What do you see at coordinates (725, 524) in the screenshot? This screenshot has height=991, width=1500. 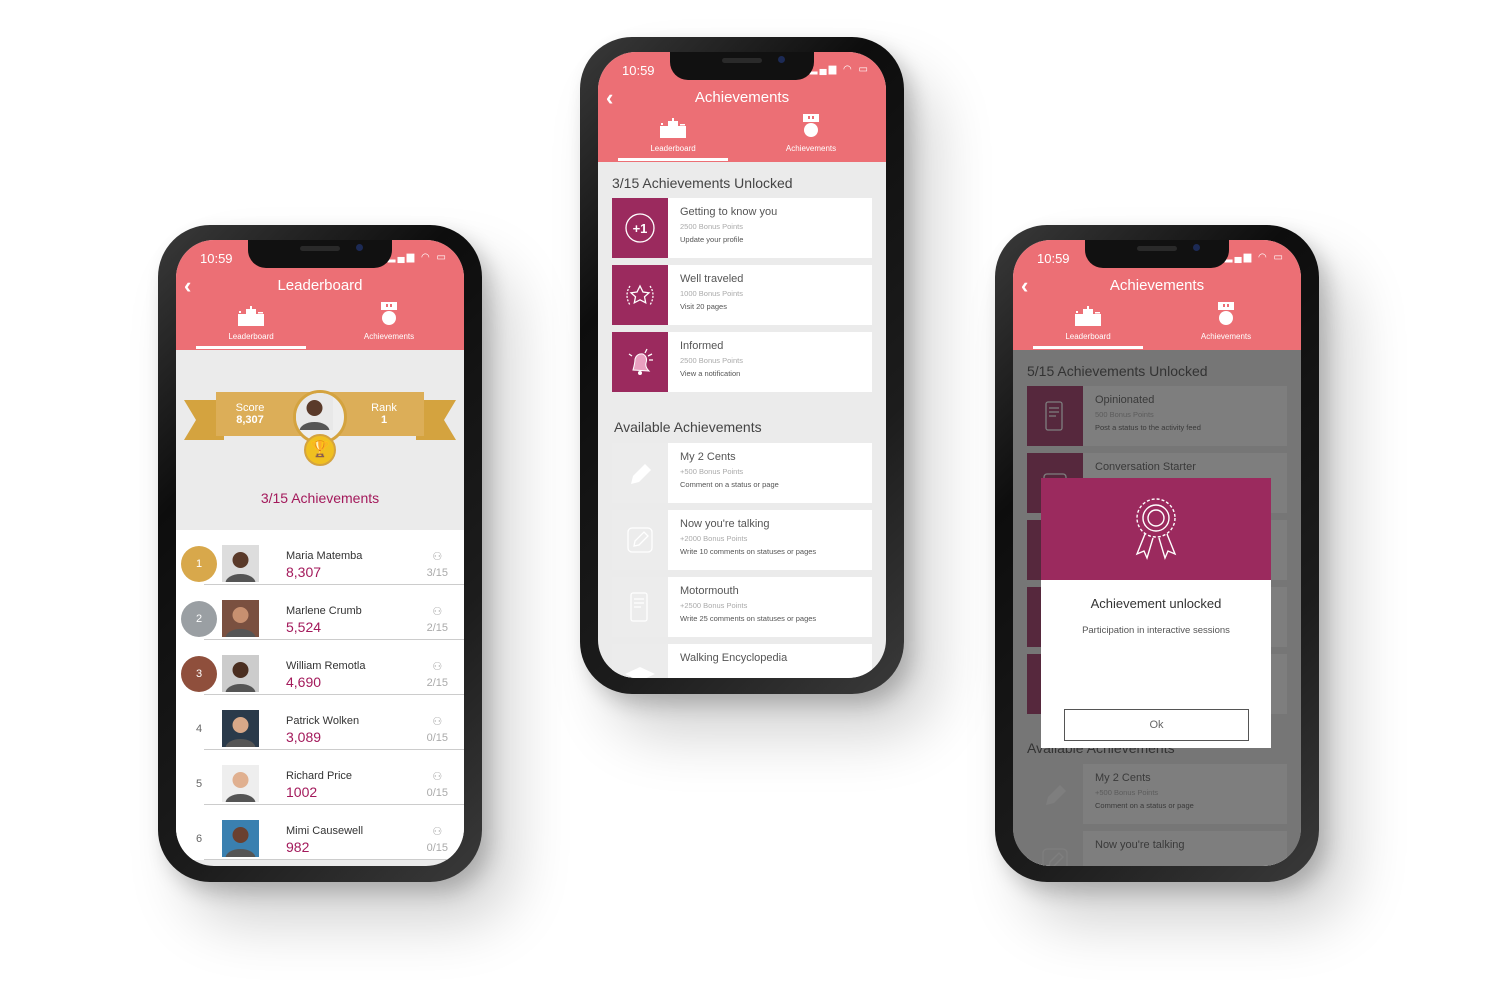 I see `achievement-title: Now you're talking` at bounding box center [725, 524].